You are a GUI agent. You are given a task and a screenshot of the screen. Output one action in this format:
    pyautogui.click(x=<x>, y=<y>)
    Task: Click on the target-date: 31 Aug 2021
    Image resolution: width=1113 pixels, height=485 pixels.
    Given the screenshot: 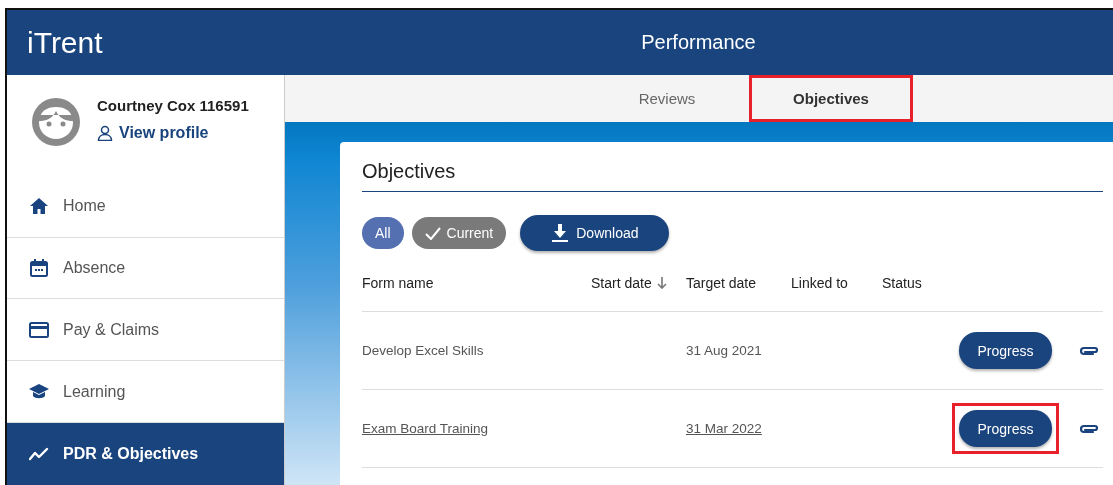 What is the action you would take?
    pyautogui.click(x=724, y=350)
    